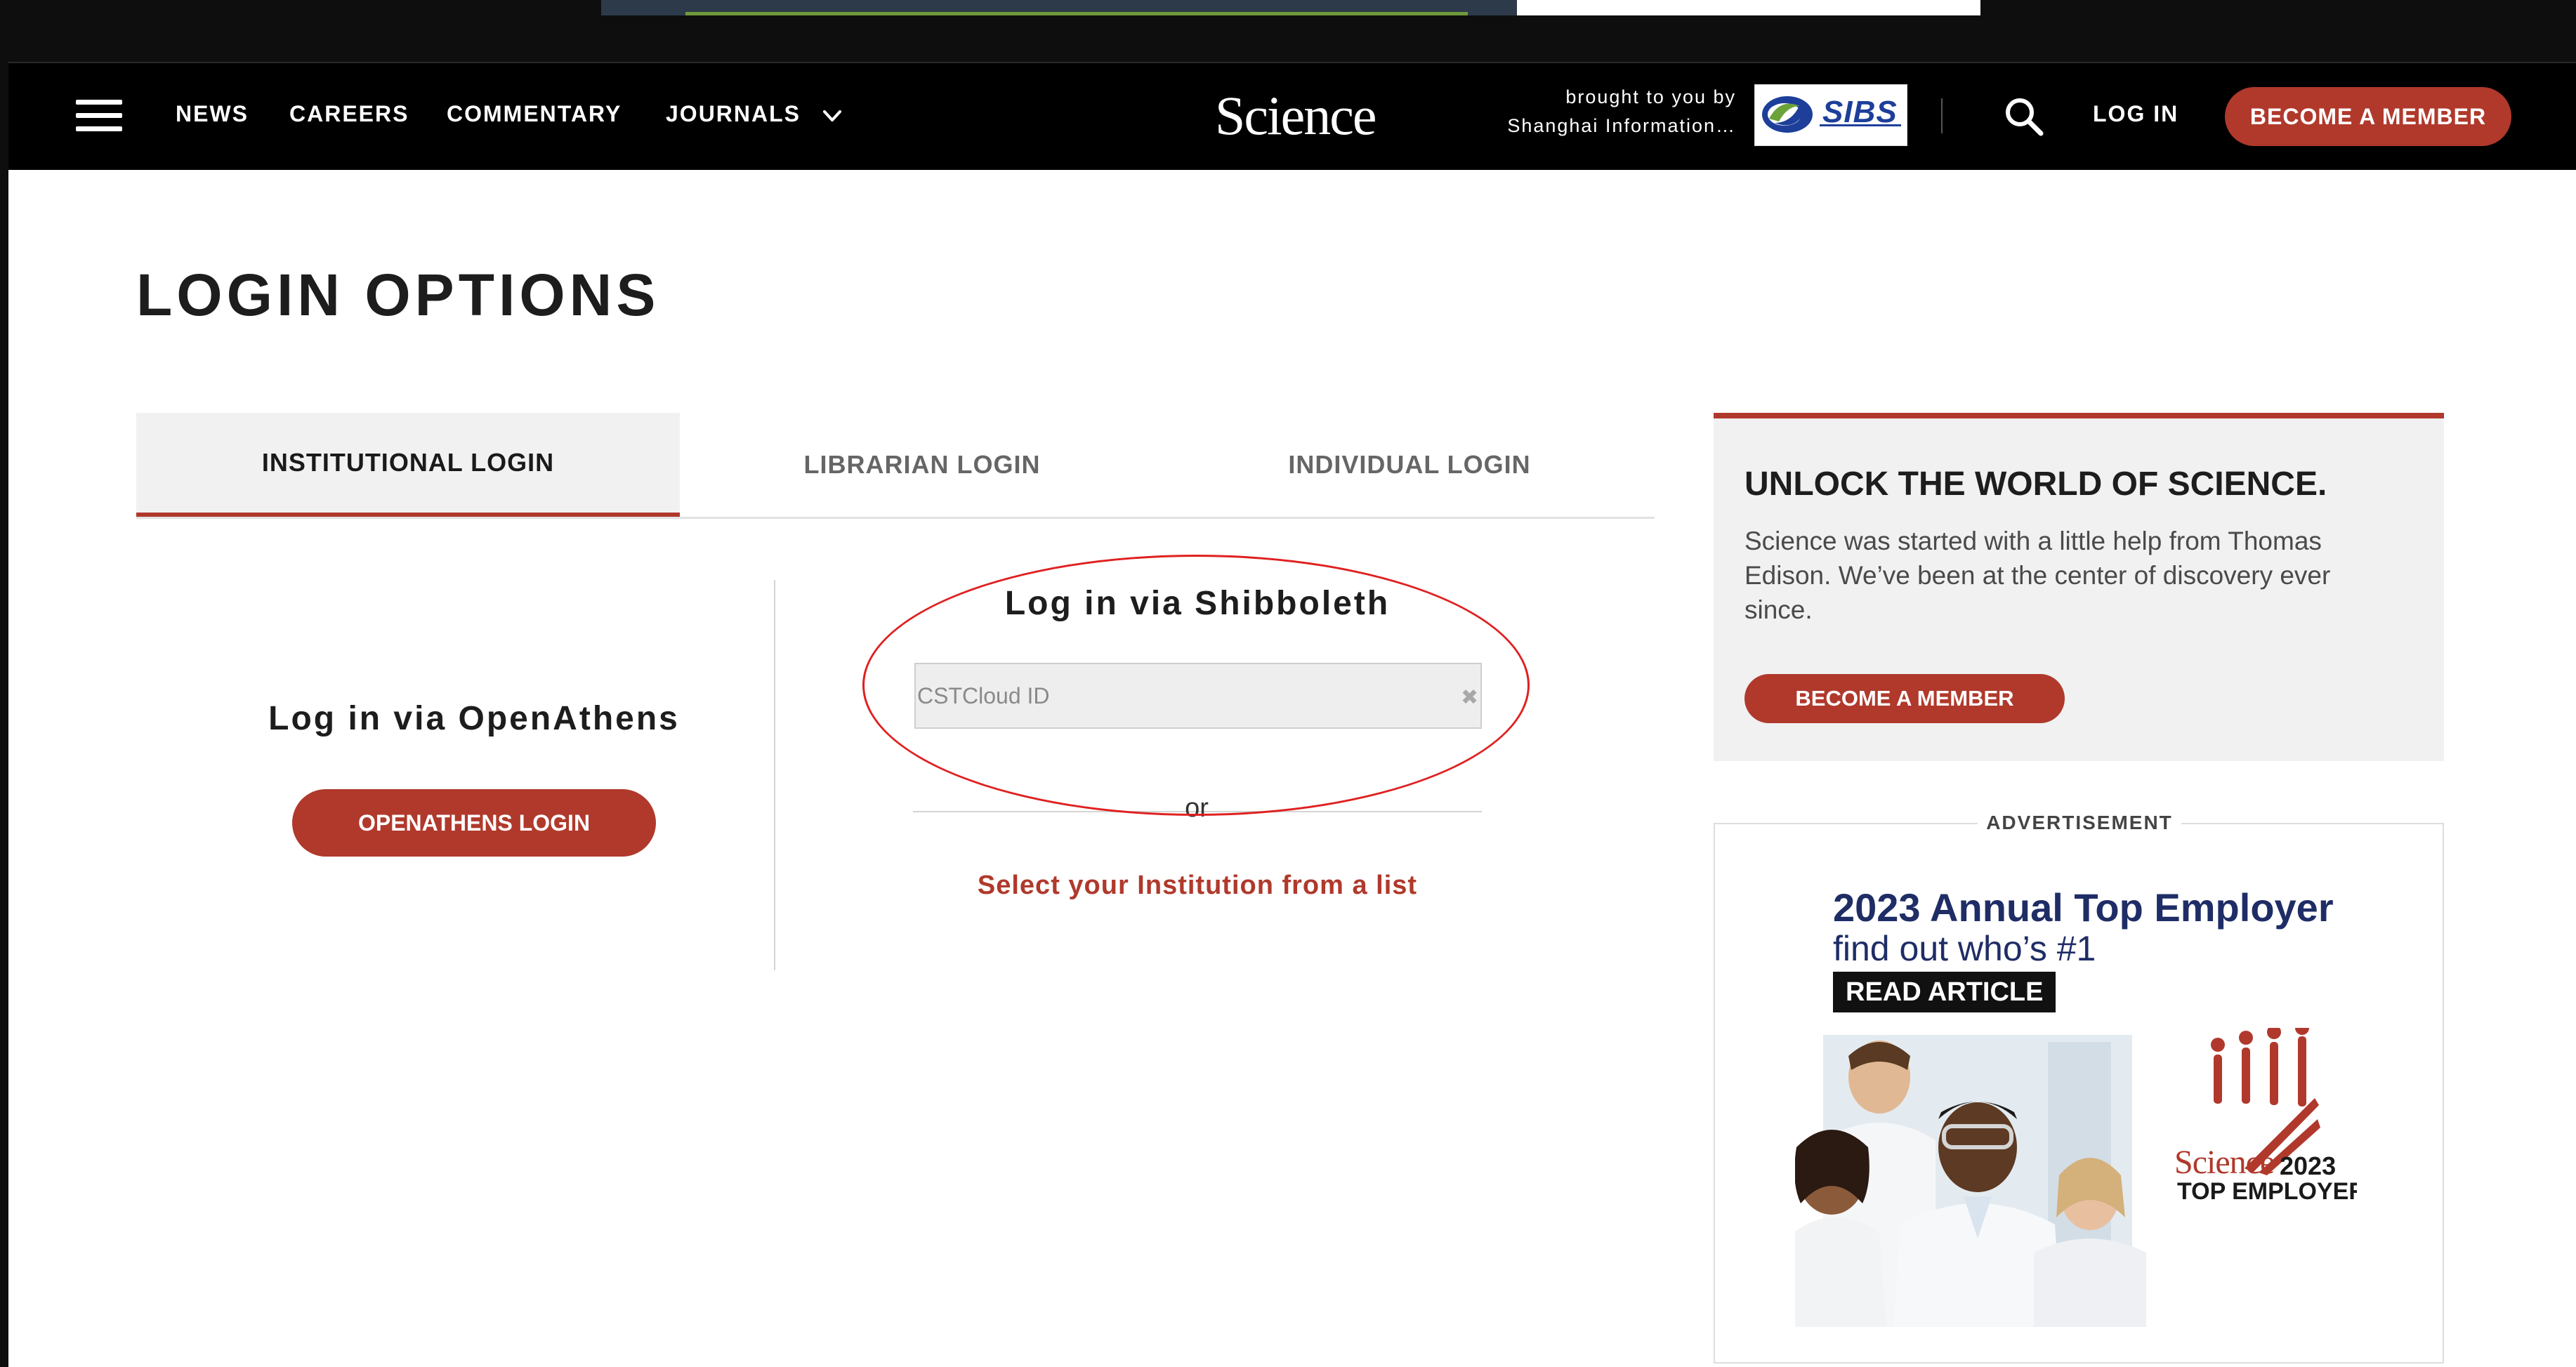 The image size is (2576, 1367). Describe the element at coordinates (212, 114) in the screenshot. I see `nav-news-link: NEWS` at that location.